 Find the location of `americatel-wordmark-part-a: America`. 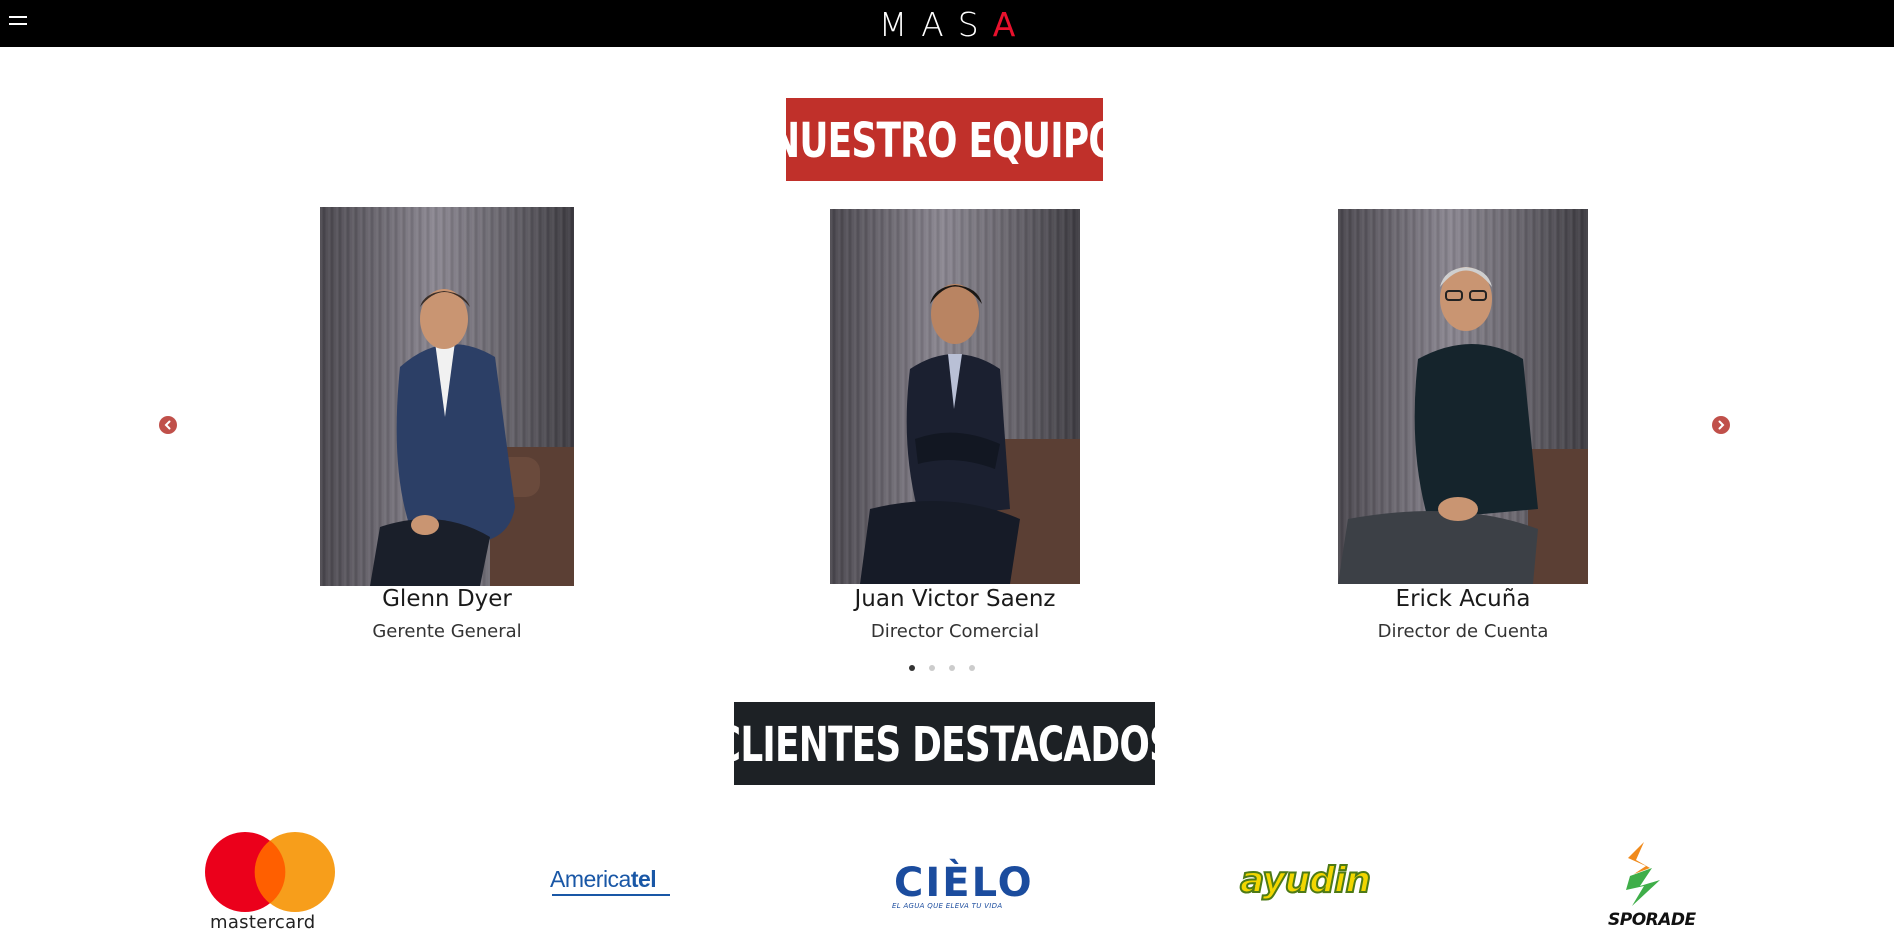

americatel-wordmark-part-a: America is located at coordinates (590, 879).